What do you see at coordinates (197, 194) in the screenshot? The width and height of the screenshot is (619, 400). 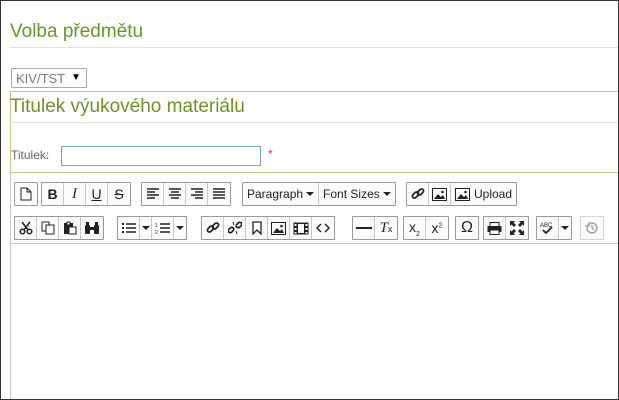 I see `align-right-icon` at bounding box center [197, 194].